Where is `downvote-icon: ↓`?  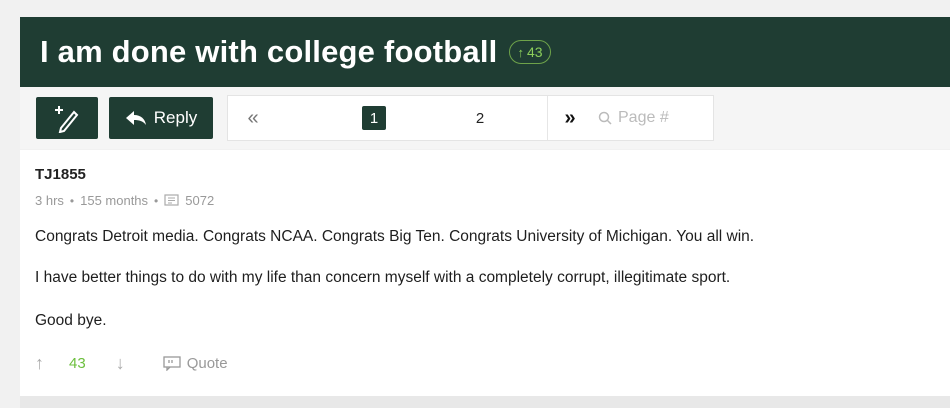 downvote-icon: ↓ is located at coordinates (120, 363).